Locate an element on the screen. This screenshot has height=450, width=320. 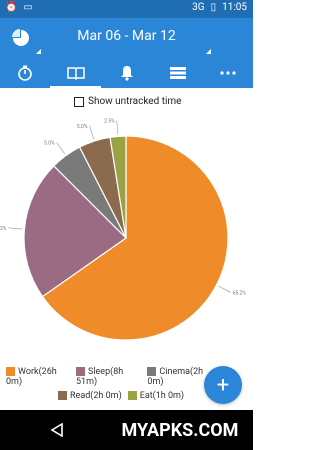
legend-item-sleep: Sleep(8h 51m) is located at coordinates (100, 377).